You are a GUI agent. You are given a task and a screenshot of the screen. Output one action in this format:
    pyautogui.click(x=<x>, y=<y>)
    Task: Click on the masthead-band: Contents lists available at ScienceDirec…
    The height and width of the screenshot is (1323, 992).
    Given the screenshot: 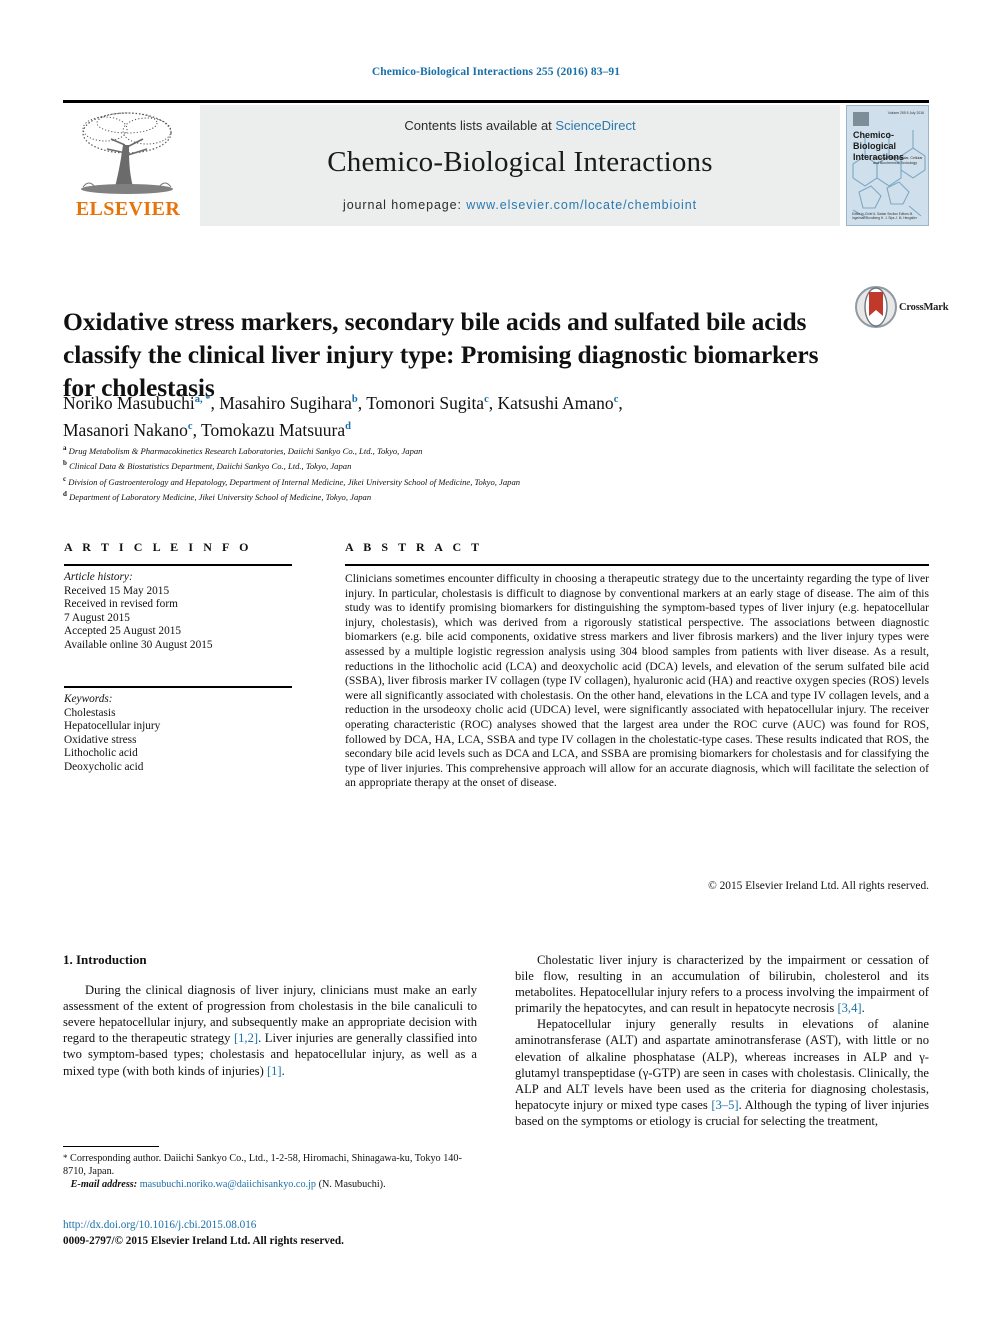 What is the action you would take?
    pyautogui.click(x=520, y=165)
    